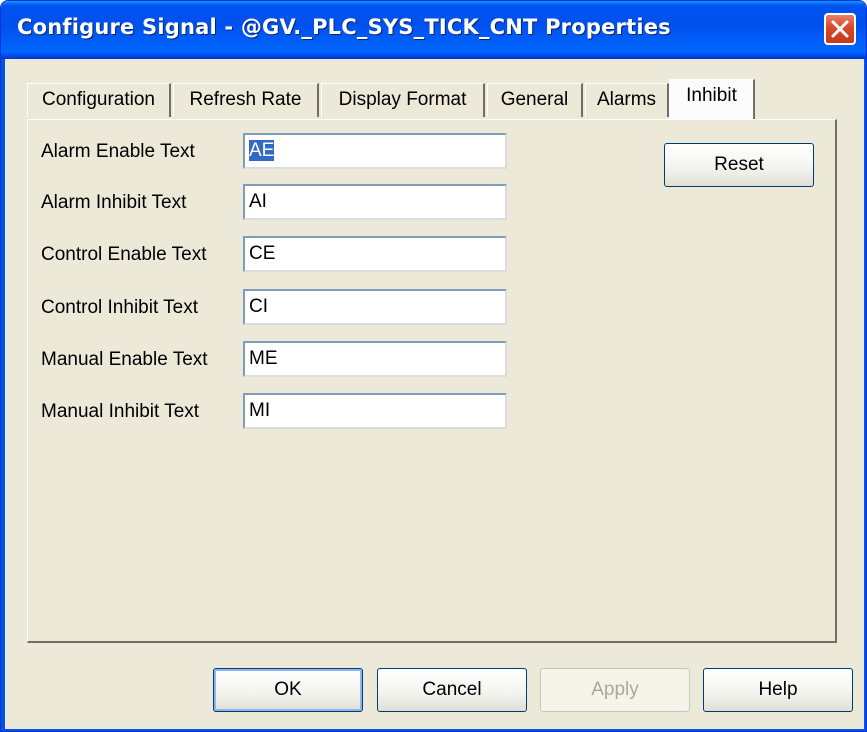 The width and height of the screenshot is (867, 732). Describe the element at coordinates (262, 253) in the screenshot. I see `control-enable-text-value: CE` at that location.